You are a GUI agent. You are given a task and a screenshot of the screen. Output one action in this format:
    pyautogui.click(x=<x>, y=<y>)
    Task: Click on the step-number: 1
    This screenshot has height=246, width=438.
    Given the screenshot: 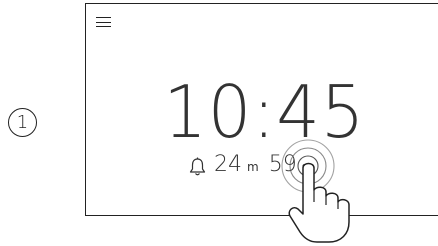 What is the action you would take?
    pyautogui.click(x=22, y=122)
    